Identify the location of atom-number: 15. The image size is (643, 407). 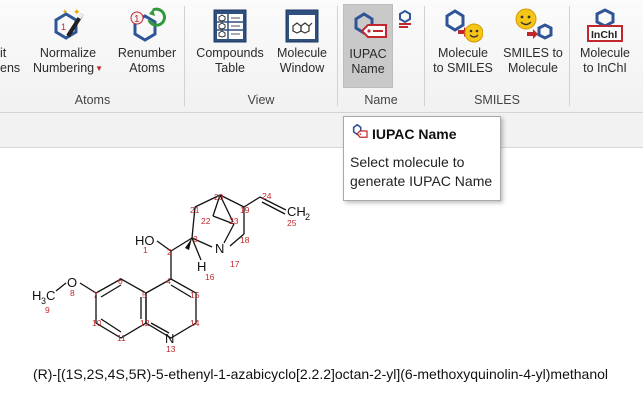
(195, 295).